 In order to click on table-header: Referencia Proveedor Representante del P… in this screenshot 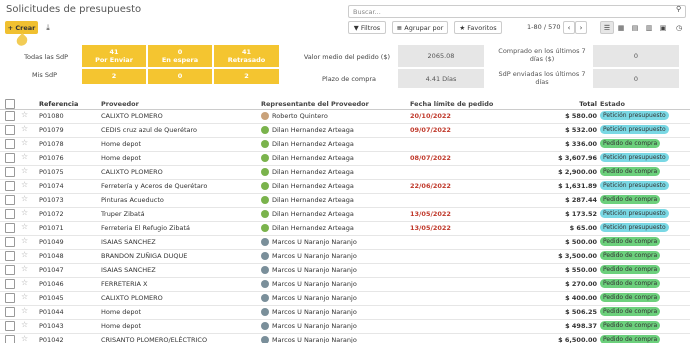, I will do `click(345, 104)`.